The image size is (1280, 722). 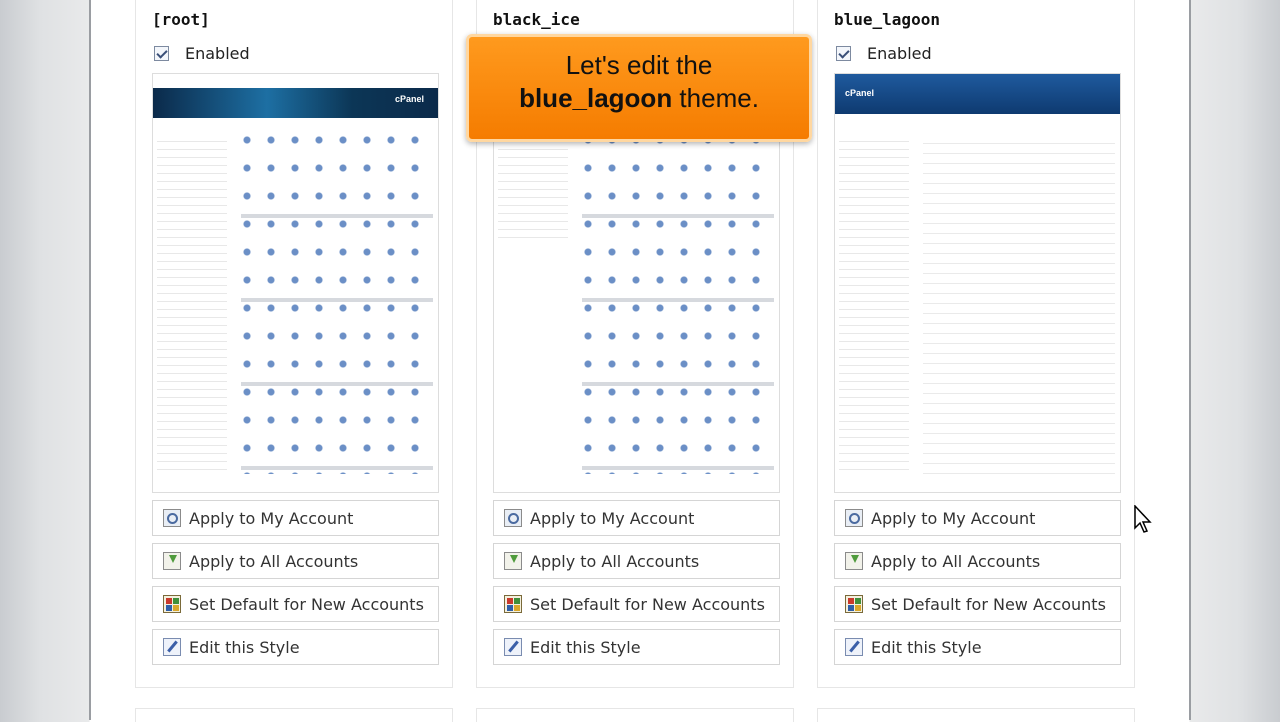 What do you see at coordinates (1190, 360) in the screenshot?
I see `page-right-edge` at bounding box center [1190, 360].